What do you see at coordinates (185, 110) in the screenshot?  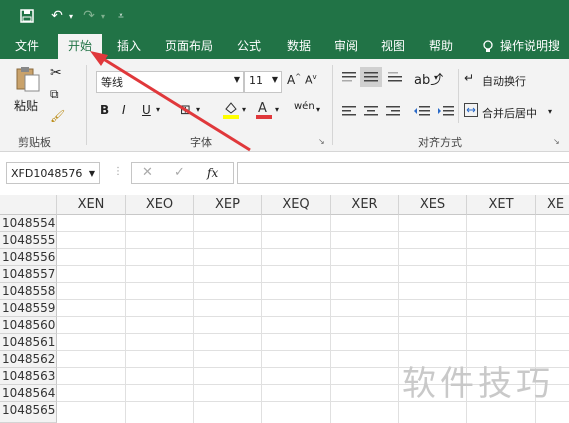 I see `borders-icon: ⊞` at bounding box center [185, 110].